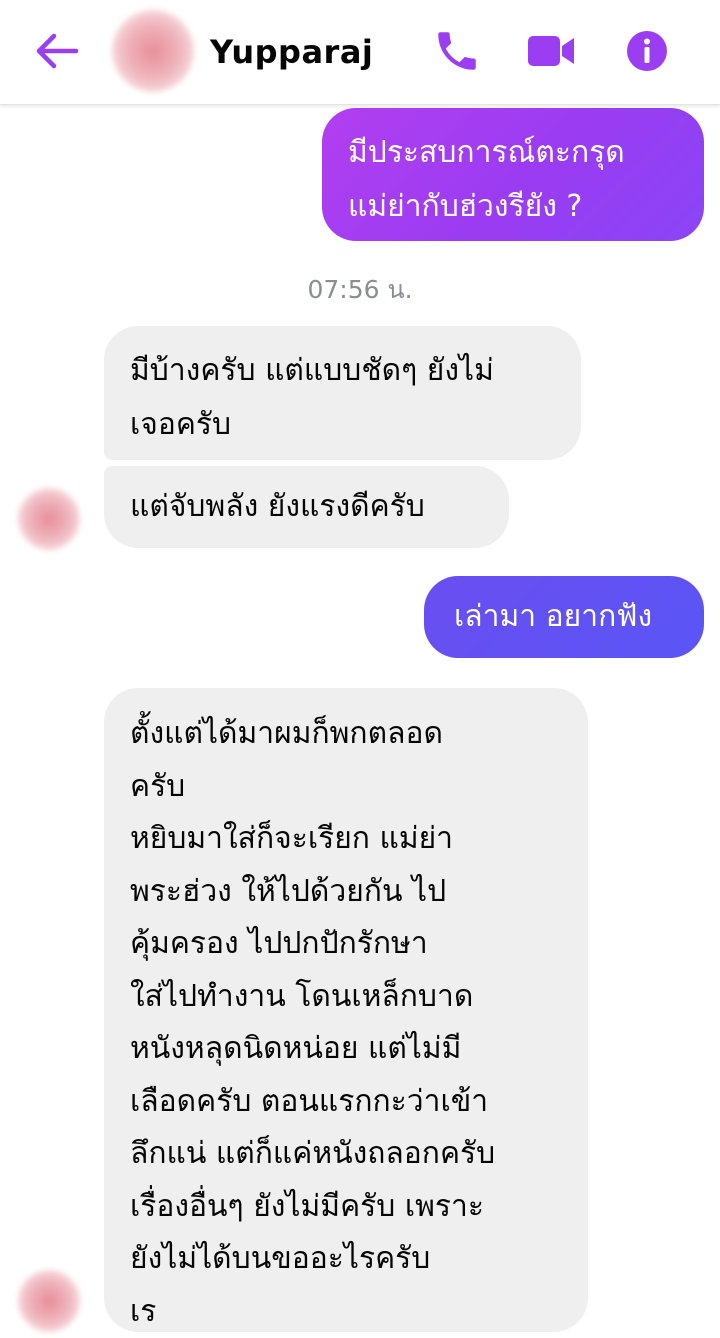 The width and height of the screenshot is (720, 1338). Describe the element at coordinates (342, 393) in the screenshot. I see `message-bubble-incoming: มีบ้างครับ แต่แบบชัดๆ ยังไม่ เจอครับ` at that location.